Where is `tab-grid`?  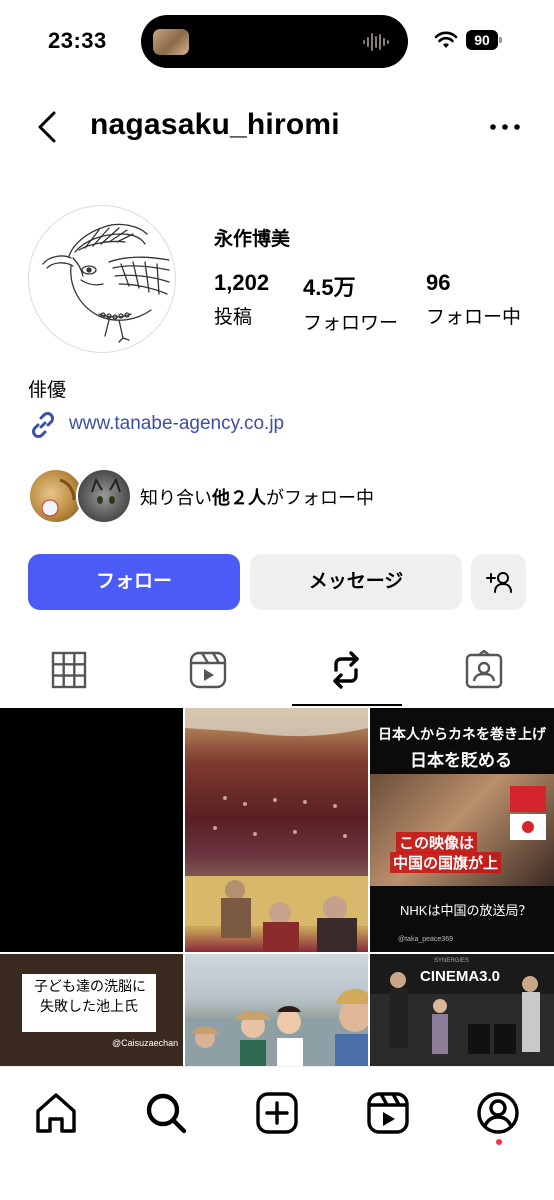 tab-grid is located at coordinates (69, 673).